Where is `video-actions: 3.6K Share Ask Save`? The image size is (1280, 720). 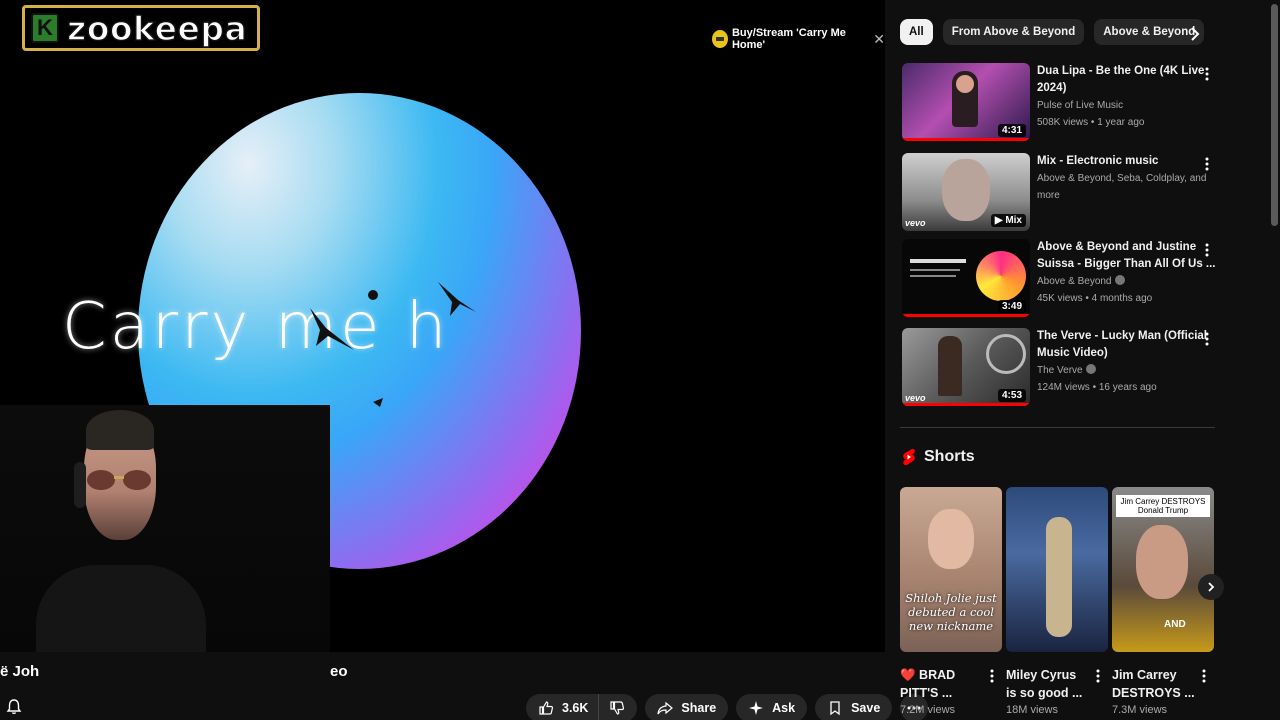 video-actions: 3.6K Share Ask Save is located at coordinates (727, 707).